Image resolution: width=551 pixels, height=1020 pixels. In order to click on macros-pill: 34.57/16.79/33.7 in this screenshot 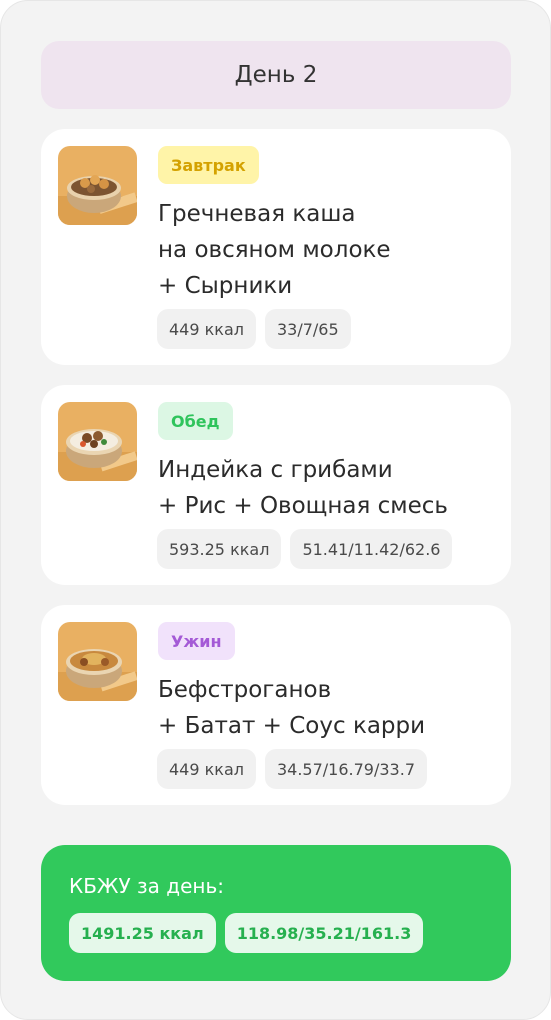, I will do `click(345, 769)`.